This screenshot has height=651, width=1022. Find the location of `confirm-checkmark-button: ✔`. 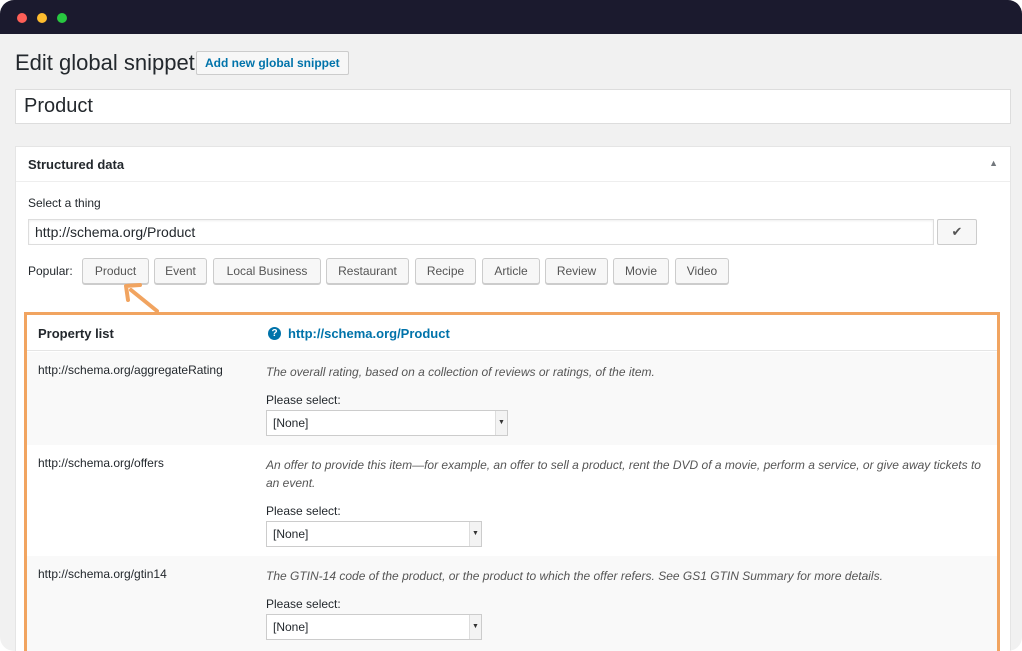

confirm-checkmark-button: ✔ is located at coordinates (957, 232).